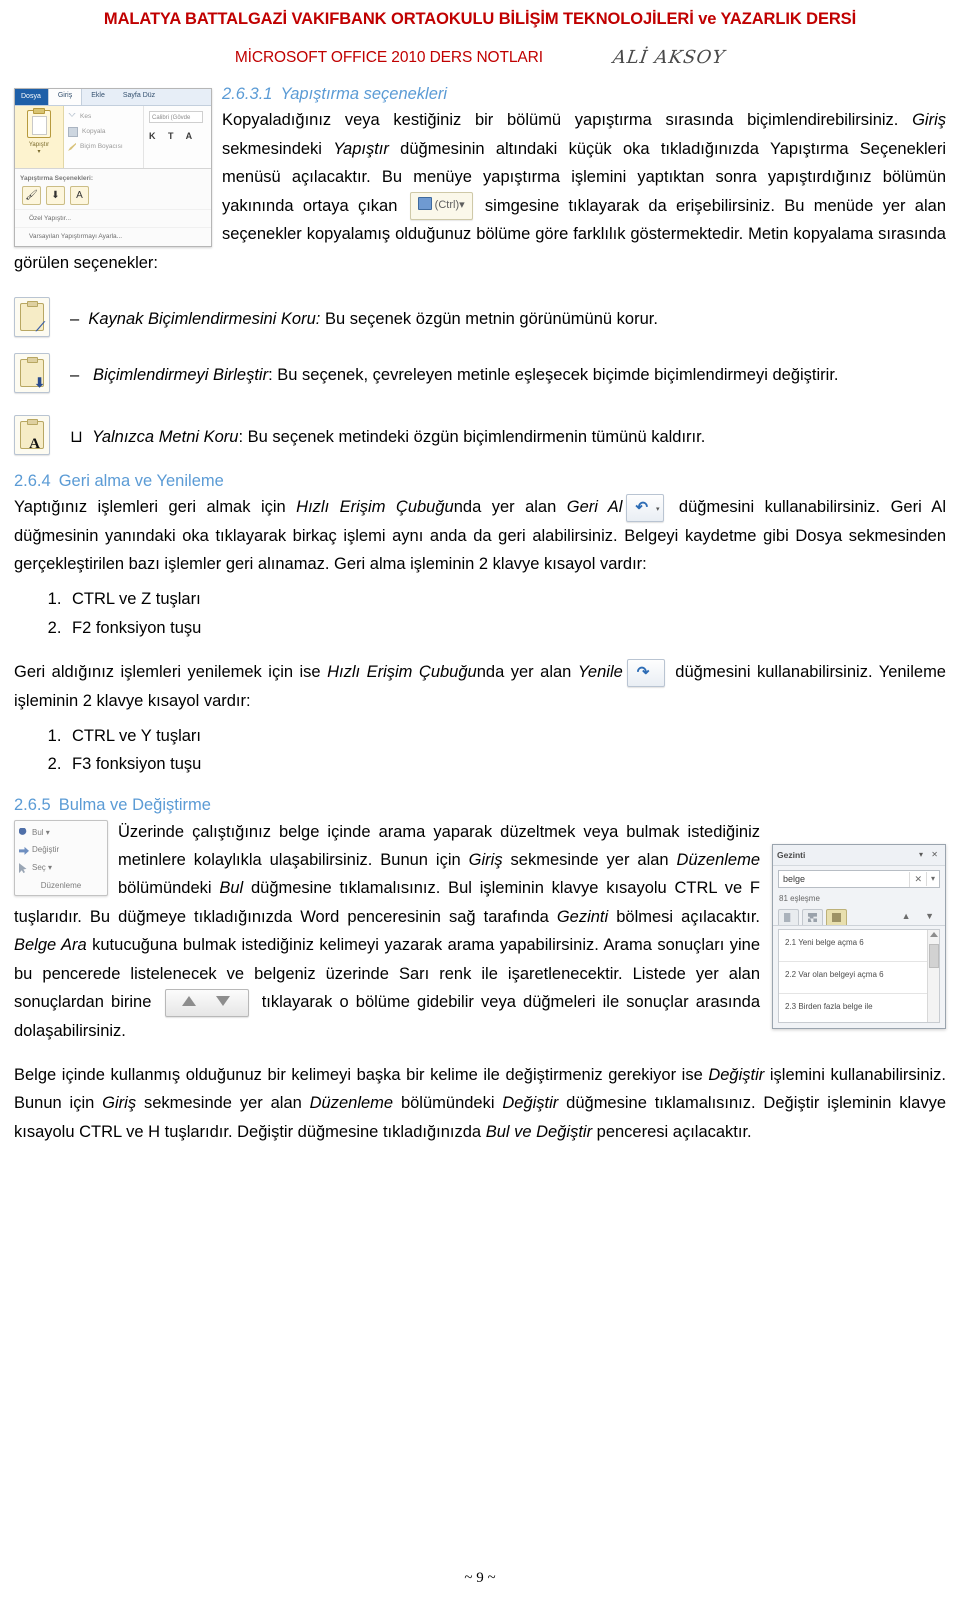 This screenshot has width=960, height=1605. I want to click on paste-ctrl-smart-tag: (Ctrl)▾, so click(441, 206).